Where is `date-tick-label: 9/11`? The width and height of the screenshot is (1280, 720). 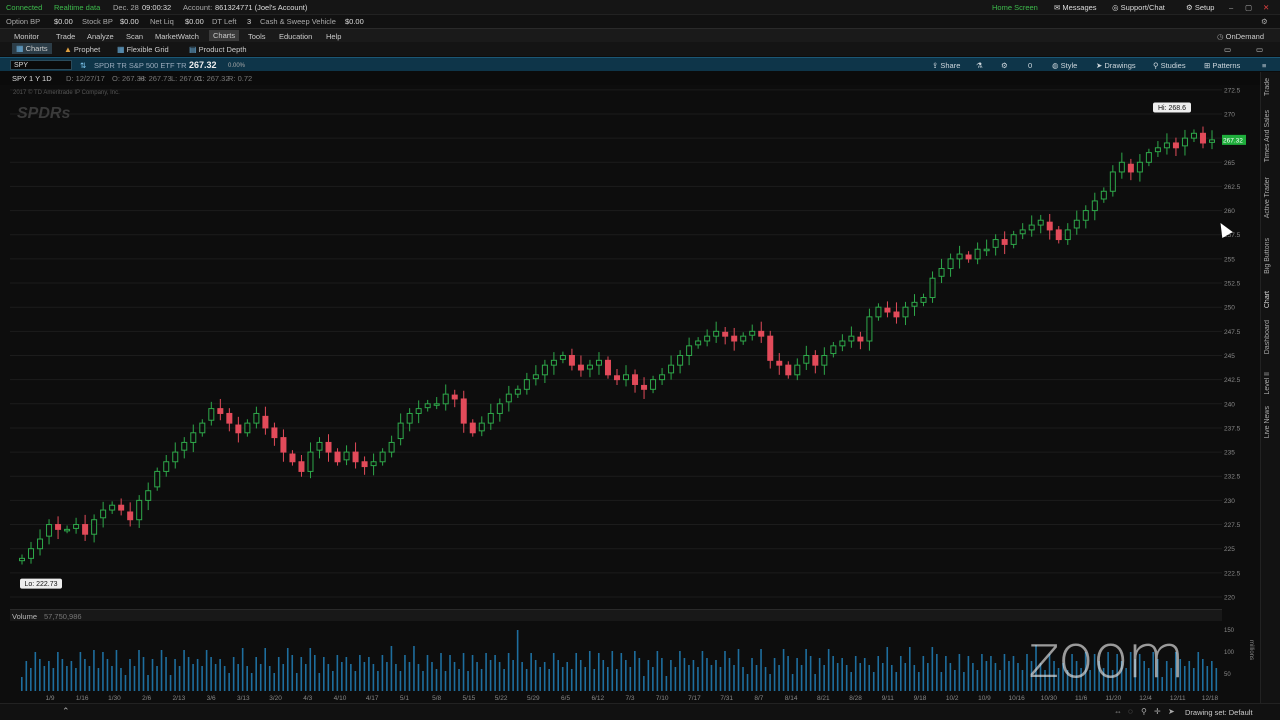 date-tick-label: 9/11 is located at coordinates (888, 698).